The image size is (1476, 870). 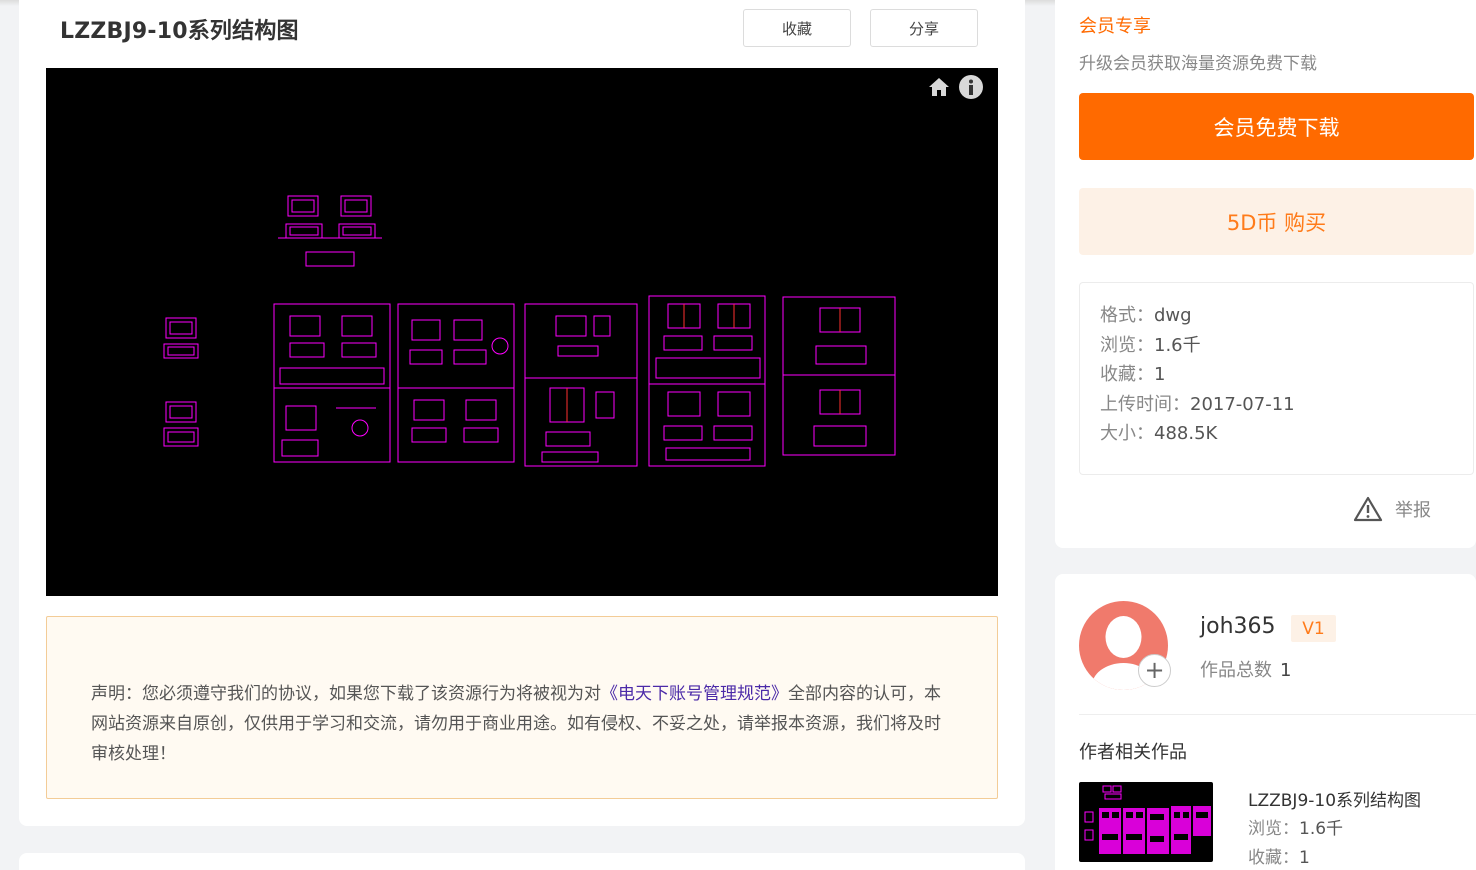 What do you see at coordinates (1242, 404) in the screenshot?
I see `upload-time-value: 2017-07-11` at bounding box center [1242, 404].